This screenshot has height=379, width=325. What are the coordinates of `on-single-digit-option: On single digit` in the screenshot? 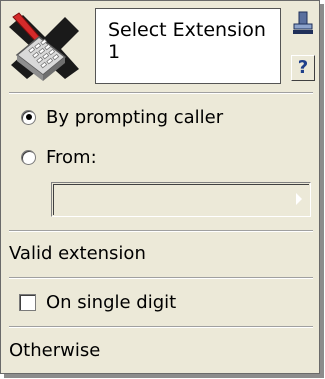 It's located at (97, 302).